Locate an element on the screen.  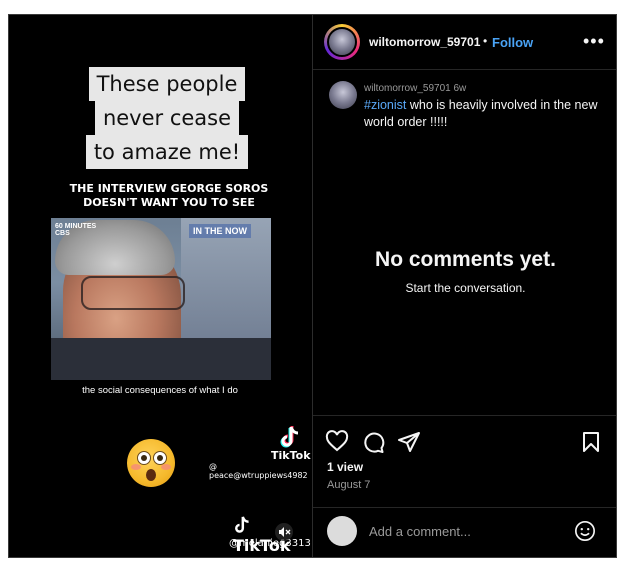
post-header: wiltomorrow_59701 • Follow ••• is located at coordinates (464, 42).